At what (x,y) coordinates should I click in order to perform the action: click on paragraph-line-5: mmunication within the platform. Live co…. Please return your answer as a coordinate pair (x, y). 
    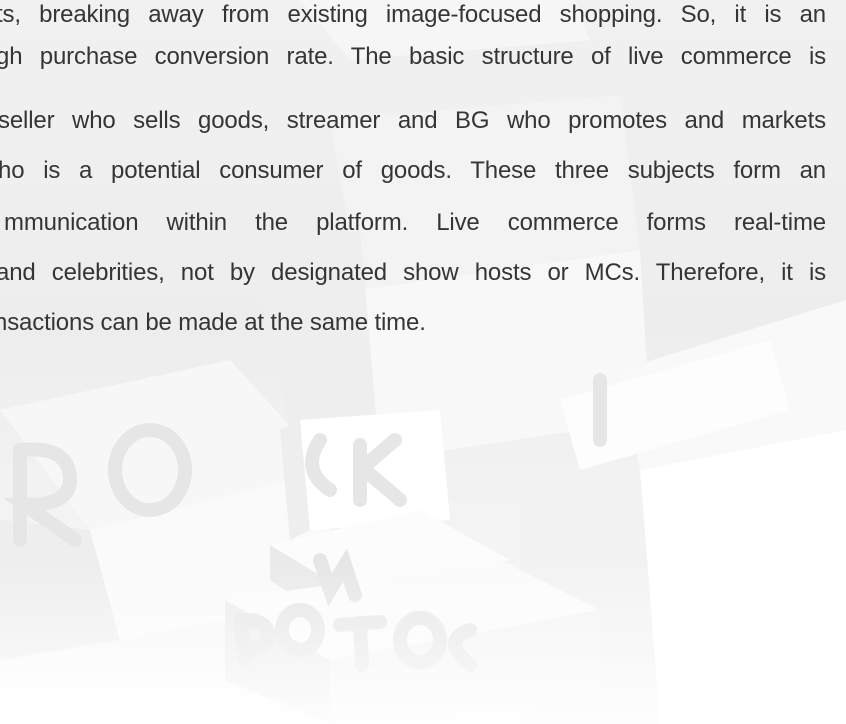
    Looking at the image, I should click on (415, 222).